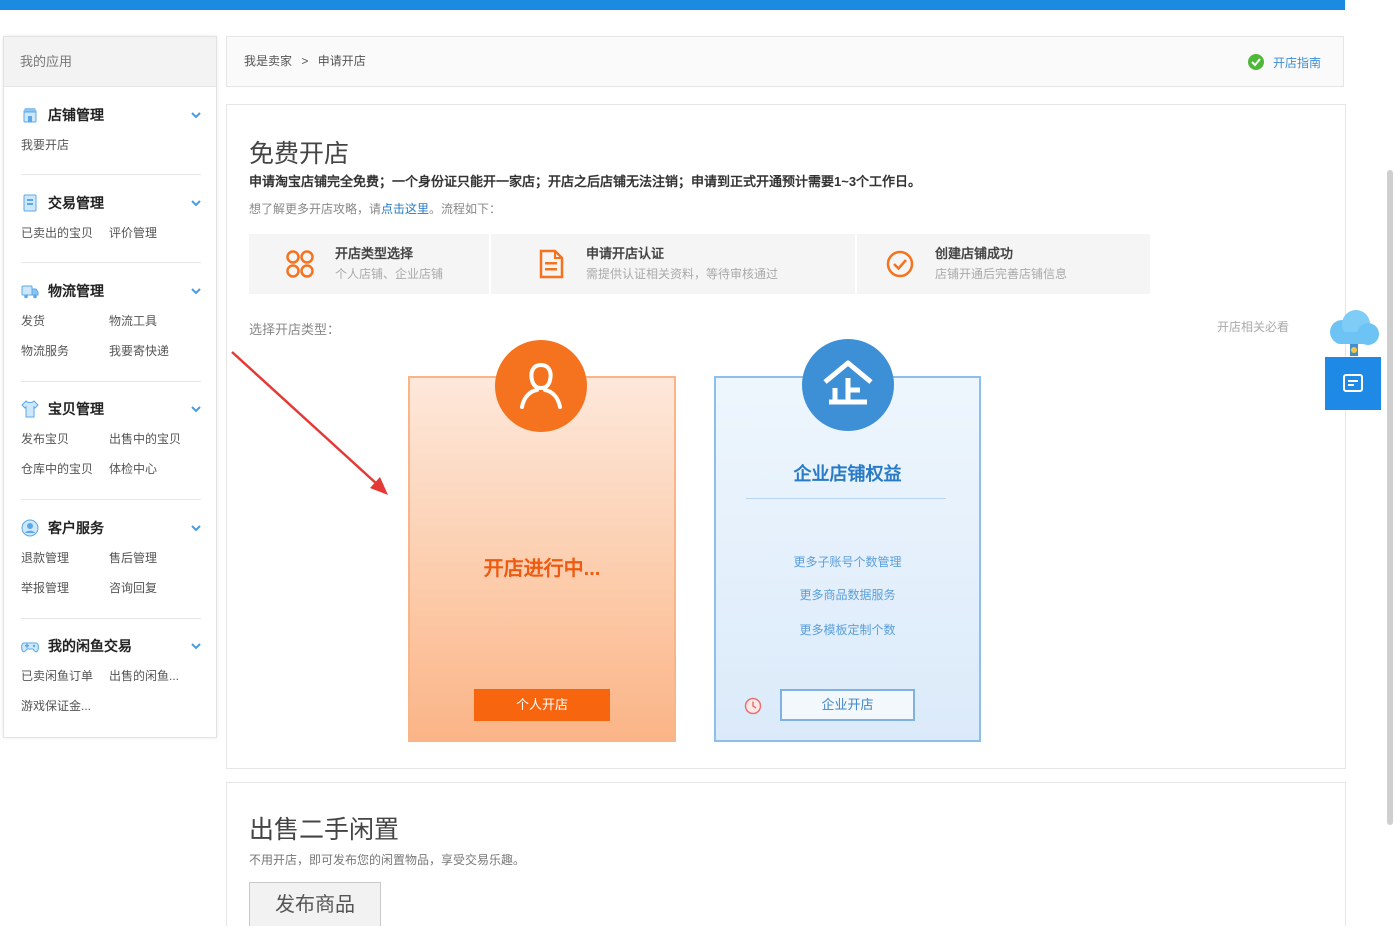  I want to click on enterprise-store-card: 企业店铺权益 更多子账号个数管理 更多商品数据服务 更多模板定制个数 企业开店, so click(847, 540).